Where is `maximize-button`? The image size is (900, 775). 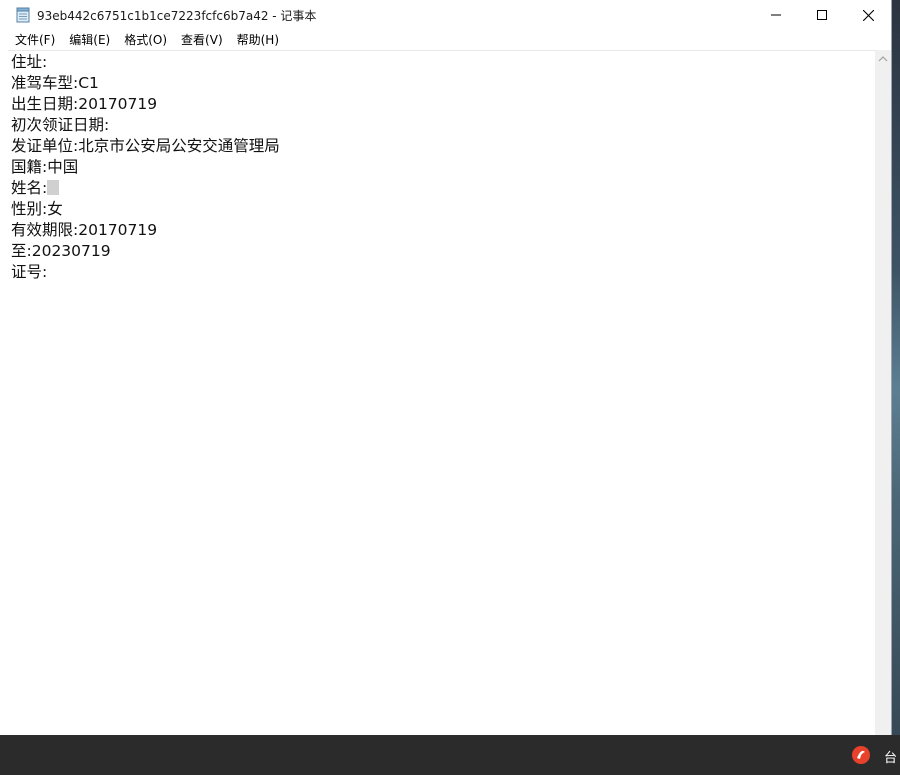 maximize-button is located at coordinates (822, 15).